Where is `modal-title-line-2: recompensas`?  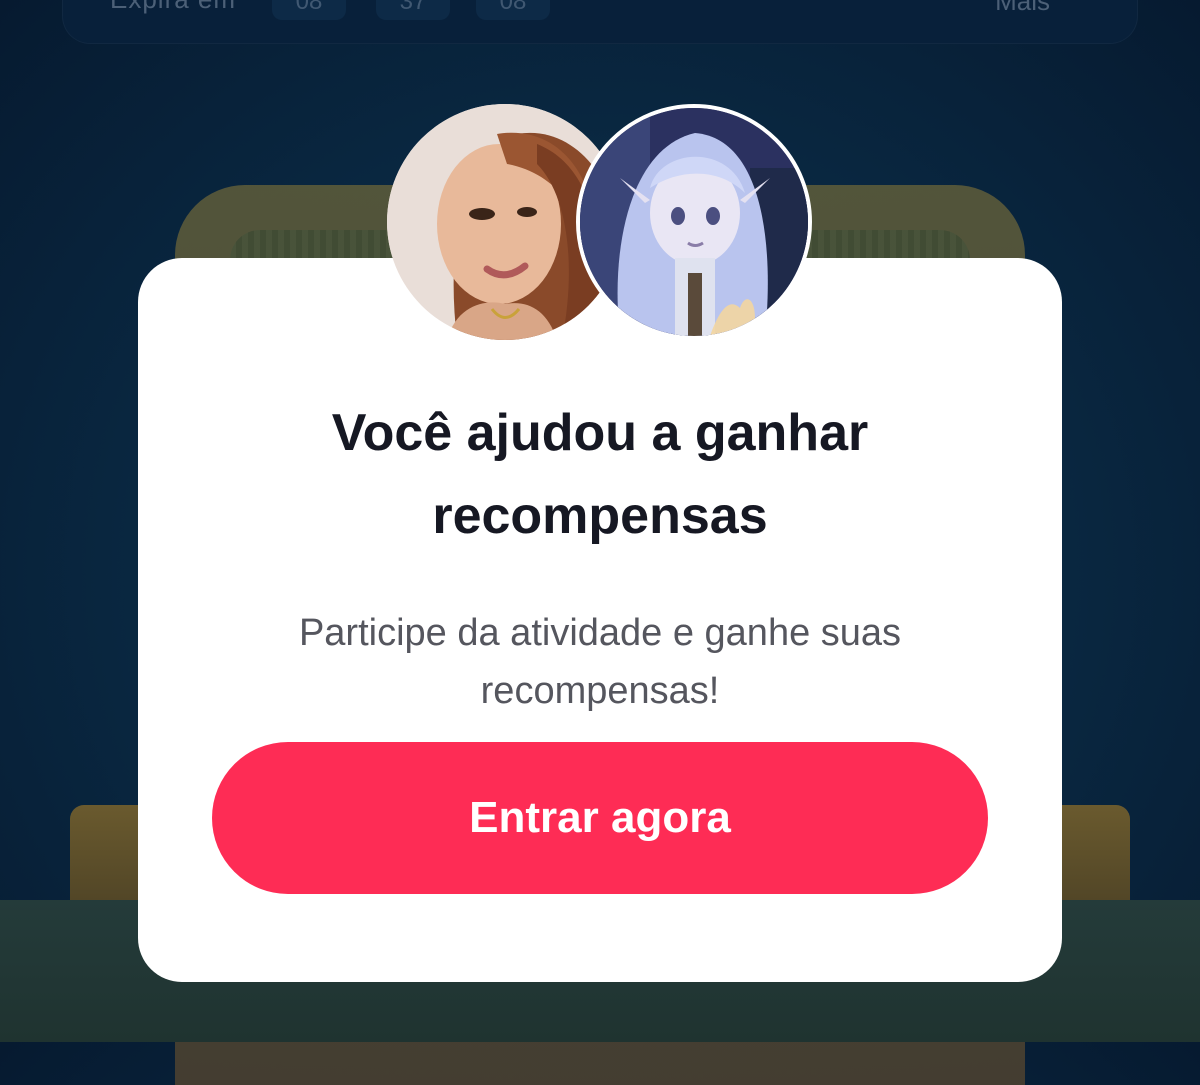 modal-title-line-2: recompensas is located at coordinates (600, 516).